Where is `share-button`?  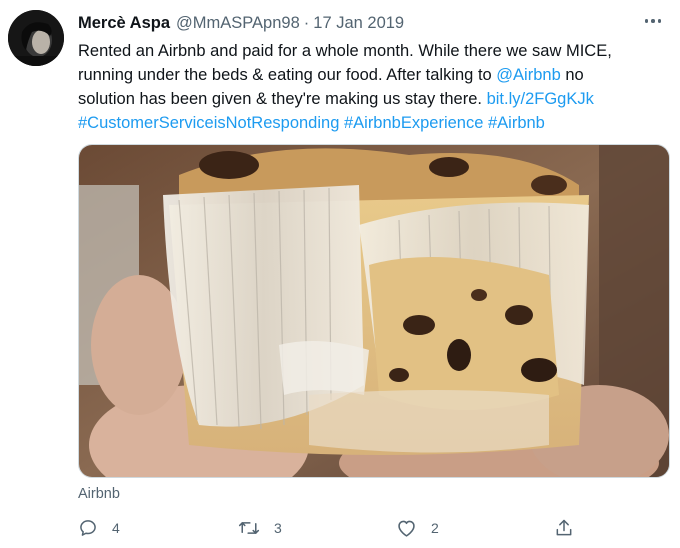 share-button is located at coordinates (564, 528).